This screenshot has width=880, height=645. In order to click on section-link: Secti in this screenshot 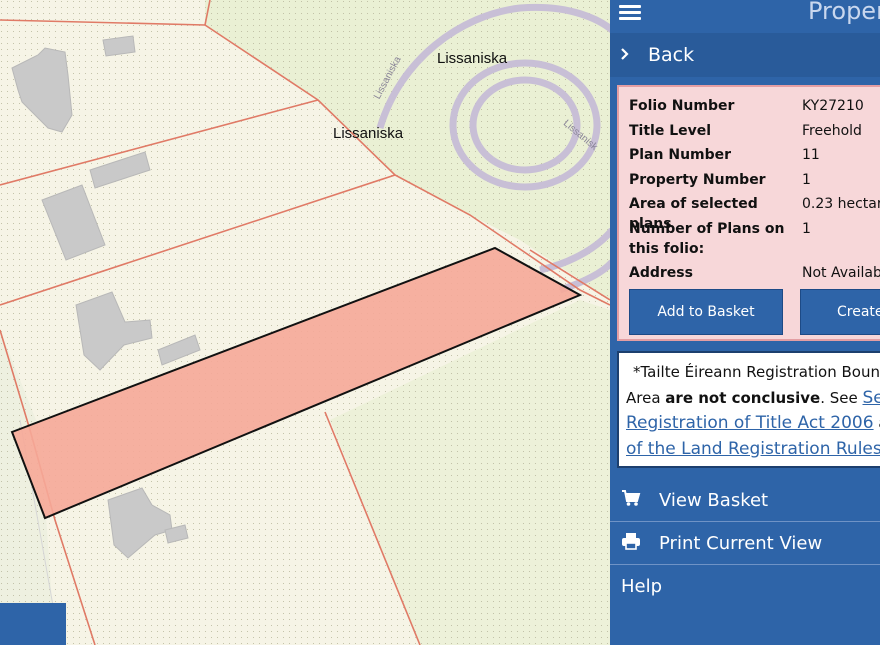, I will do `click(871, 398)`.